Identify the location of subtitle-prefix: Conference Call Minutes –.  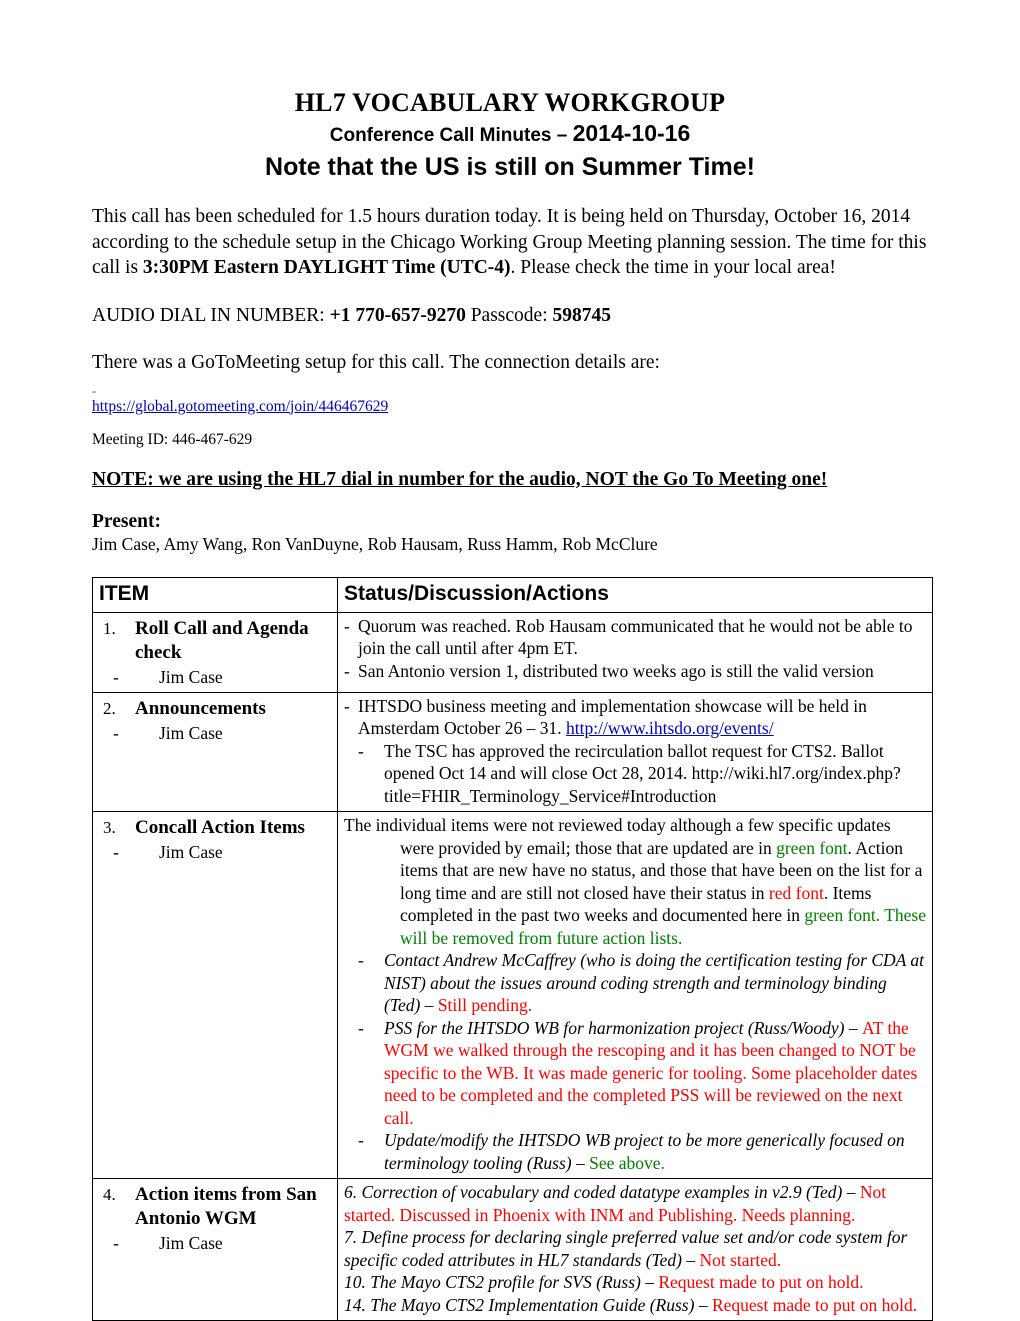
(451, 135).